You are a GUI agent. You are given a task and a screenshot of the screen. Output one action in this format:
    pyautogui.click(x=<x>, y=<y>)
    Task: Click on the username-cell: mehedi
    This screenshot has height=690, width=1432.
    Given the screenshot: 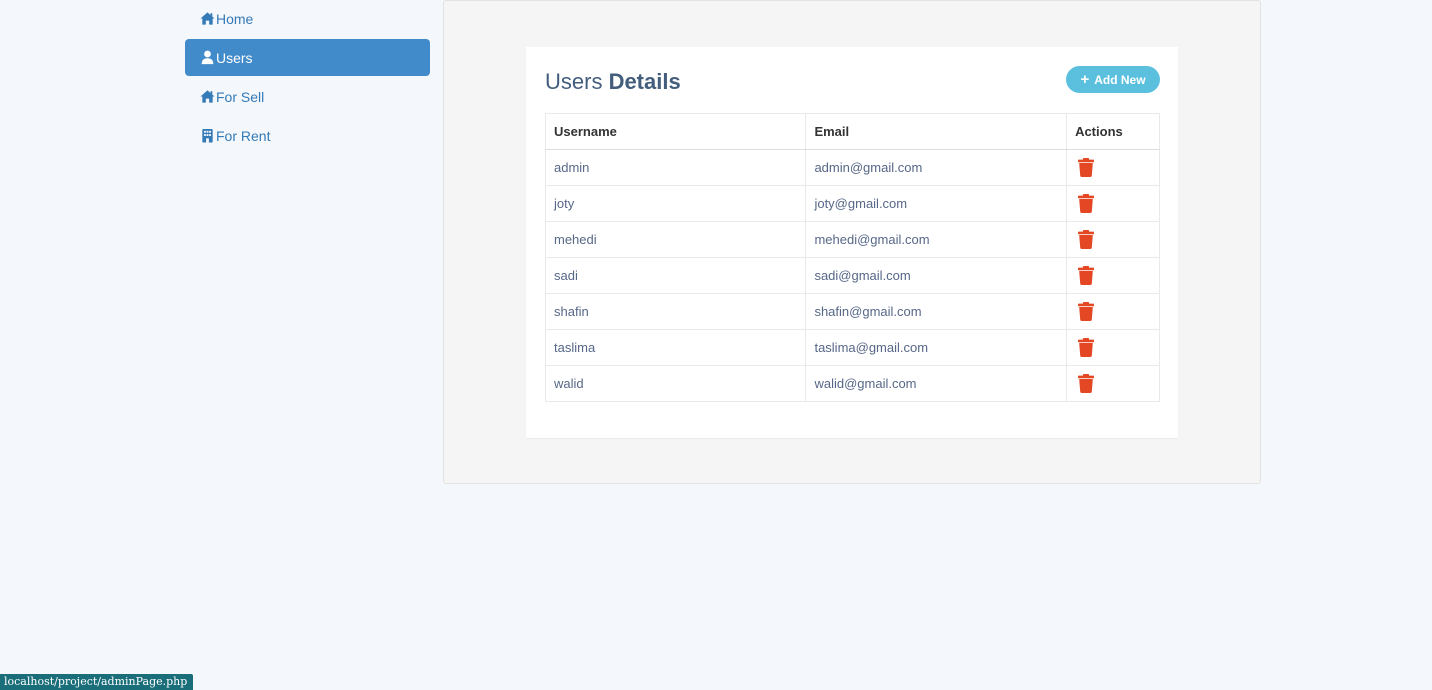 What is the action you would take?
    pyautogui.click(x=675, y=239)
    